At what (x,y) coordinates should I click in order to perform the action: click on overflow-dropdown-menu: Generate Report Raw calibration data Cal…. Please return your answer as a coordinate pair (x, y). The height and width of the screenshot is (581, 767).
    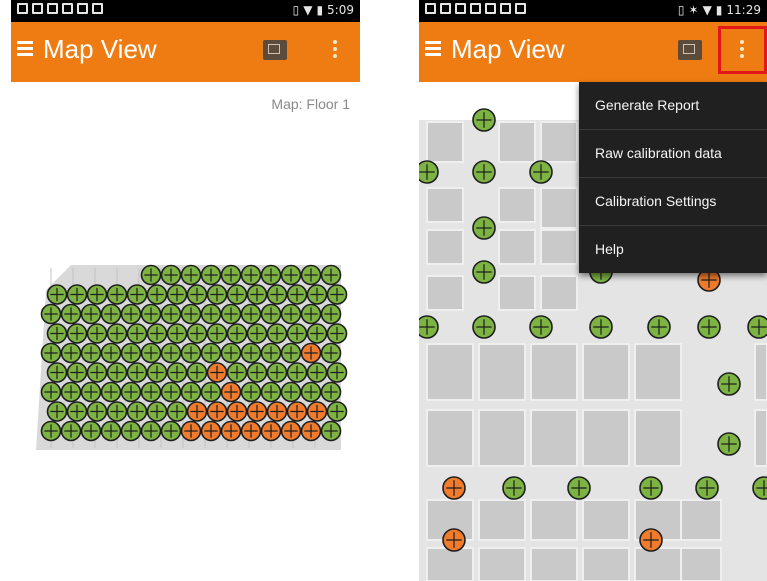
    Looking at the image, I should click on (673, 177).